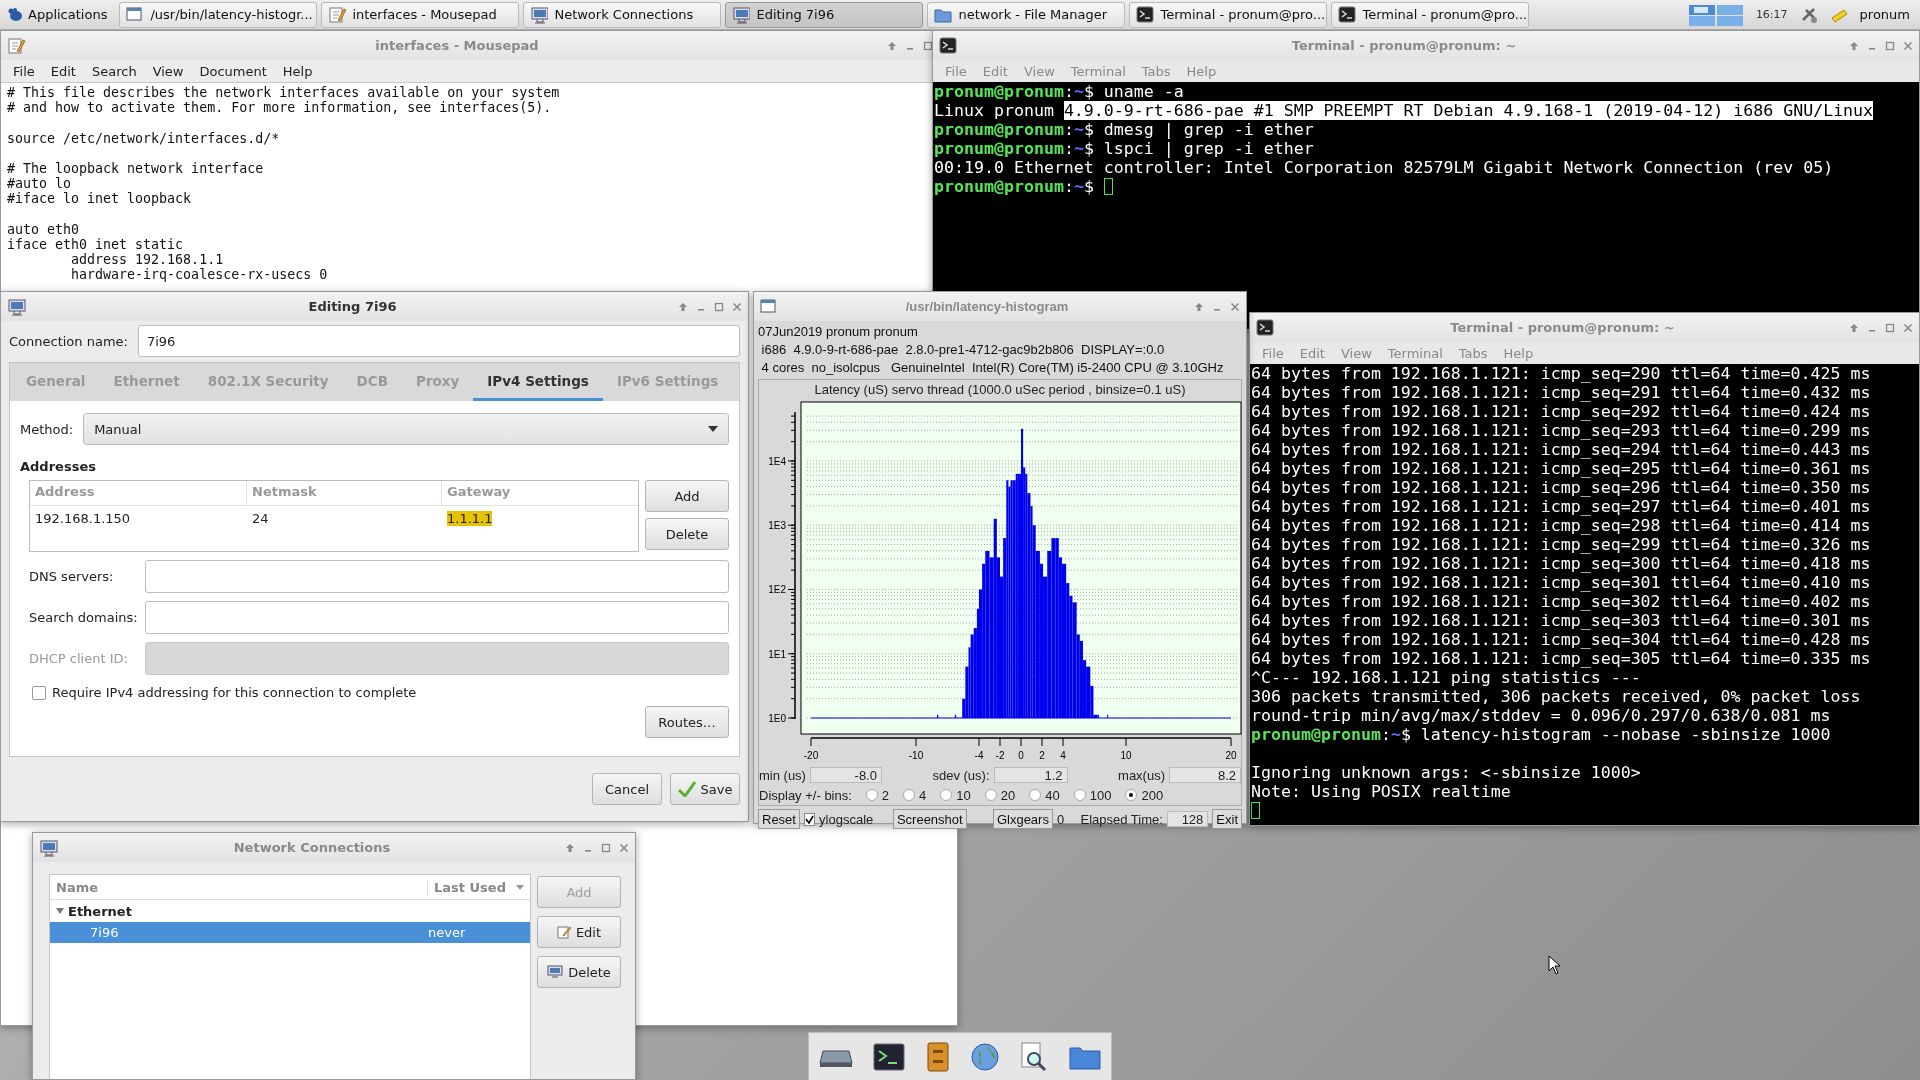  What do you see at coordinates (923, 795) in the screenshot?
I see `radio-label: 4` at bounding box center [923, 795].